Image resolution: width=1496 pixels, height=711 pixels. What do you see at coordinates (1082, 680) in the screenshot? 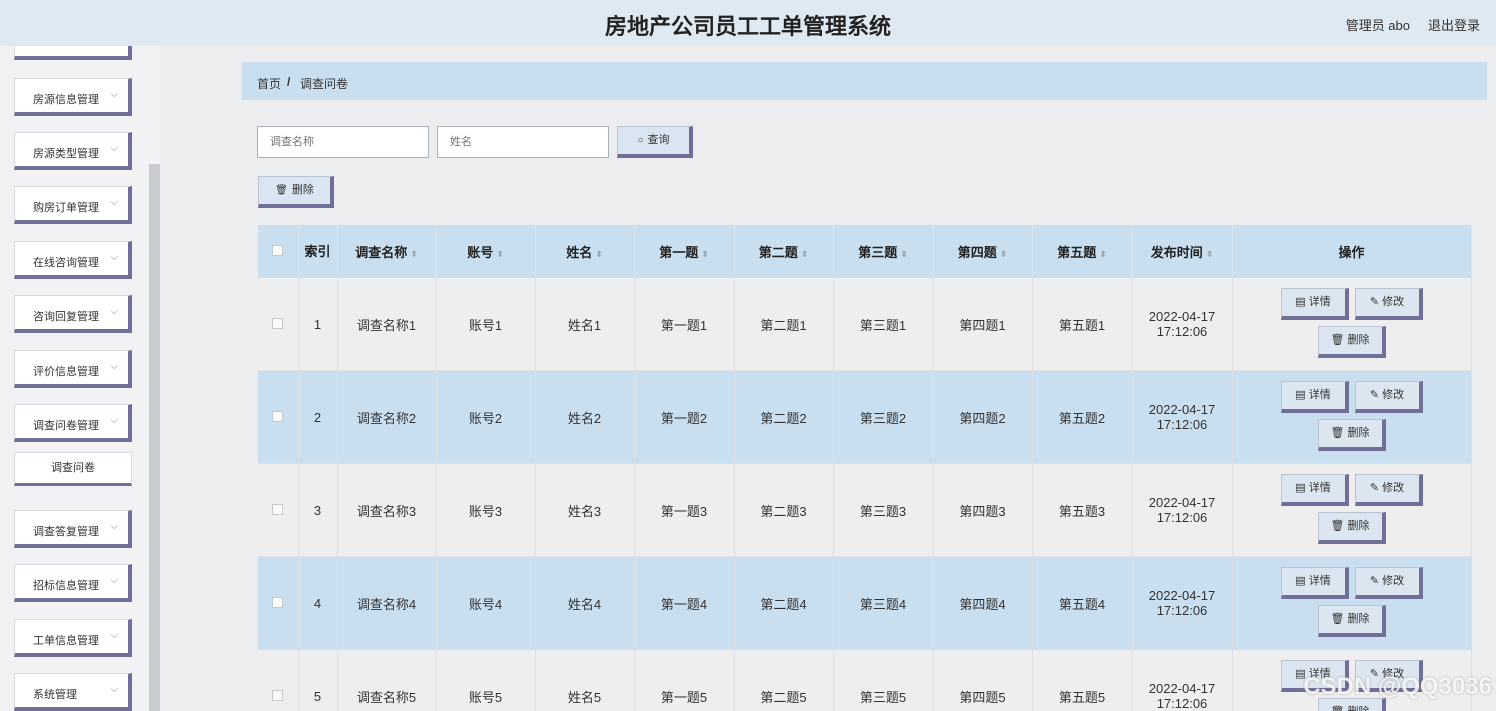
I see `q5-cell: 第五题5` at bounding box center [1082, 680].